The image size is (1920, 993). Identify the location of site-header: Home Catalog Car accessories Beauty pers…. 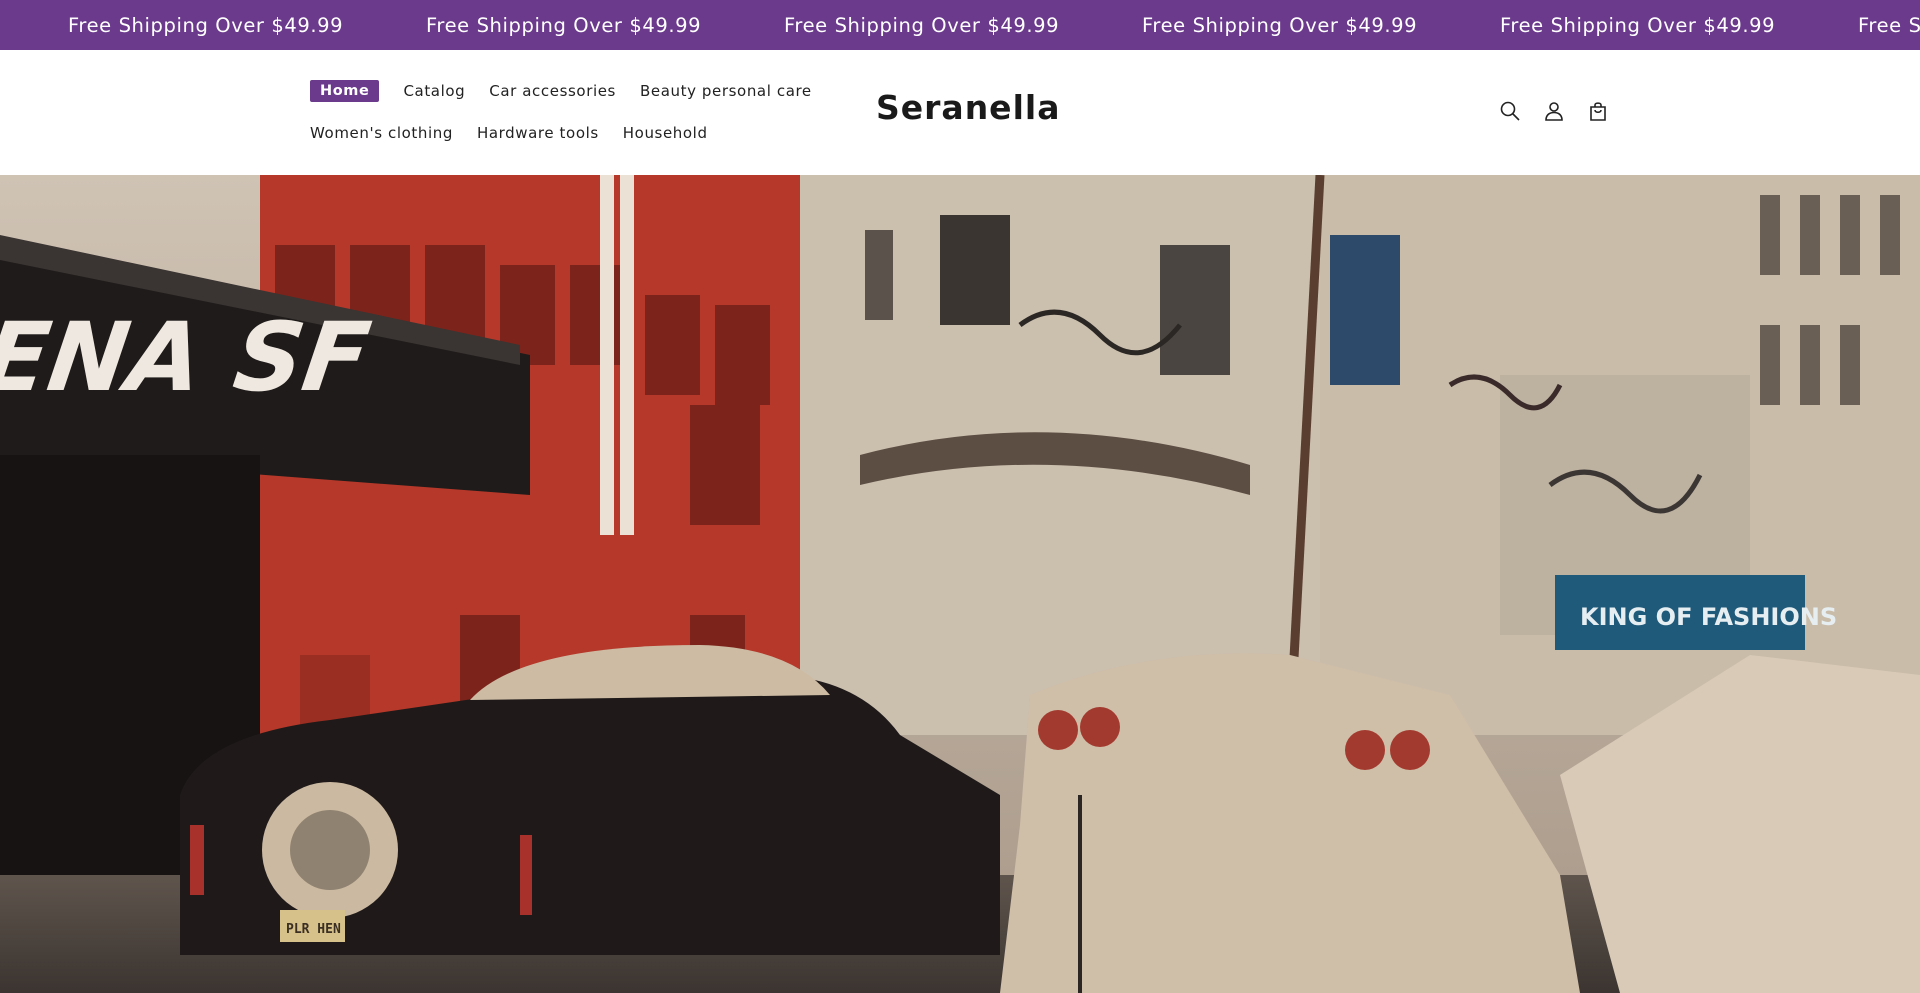
(960, 112).